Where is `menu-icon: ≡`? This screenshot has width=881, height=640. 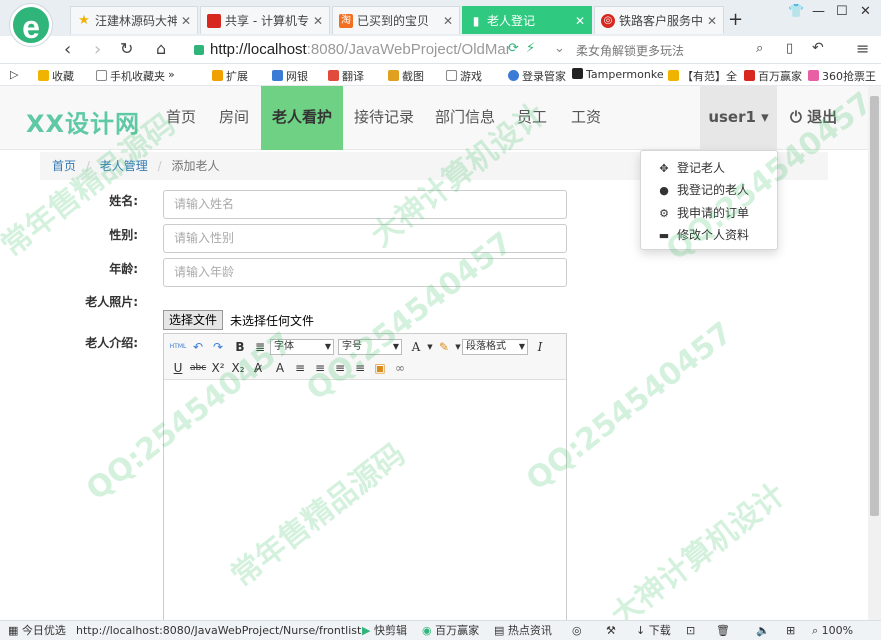
menu-icon: ≡ is located at coordinates (862, 48).